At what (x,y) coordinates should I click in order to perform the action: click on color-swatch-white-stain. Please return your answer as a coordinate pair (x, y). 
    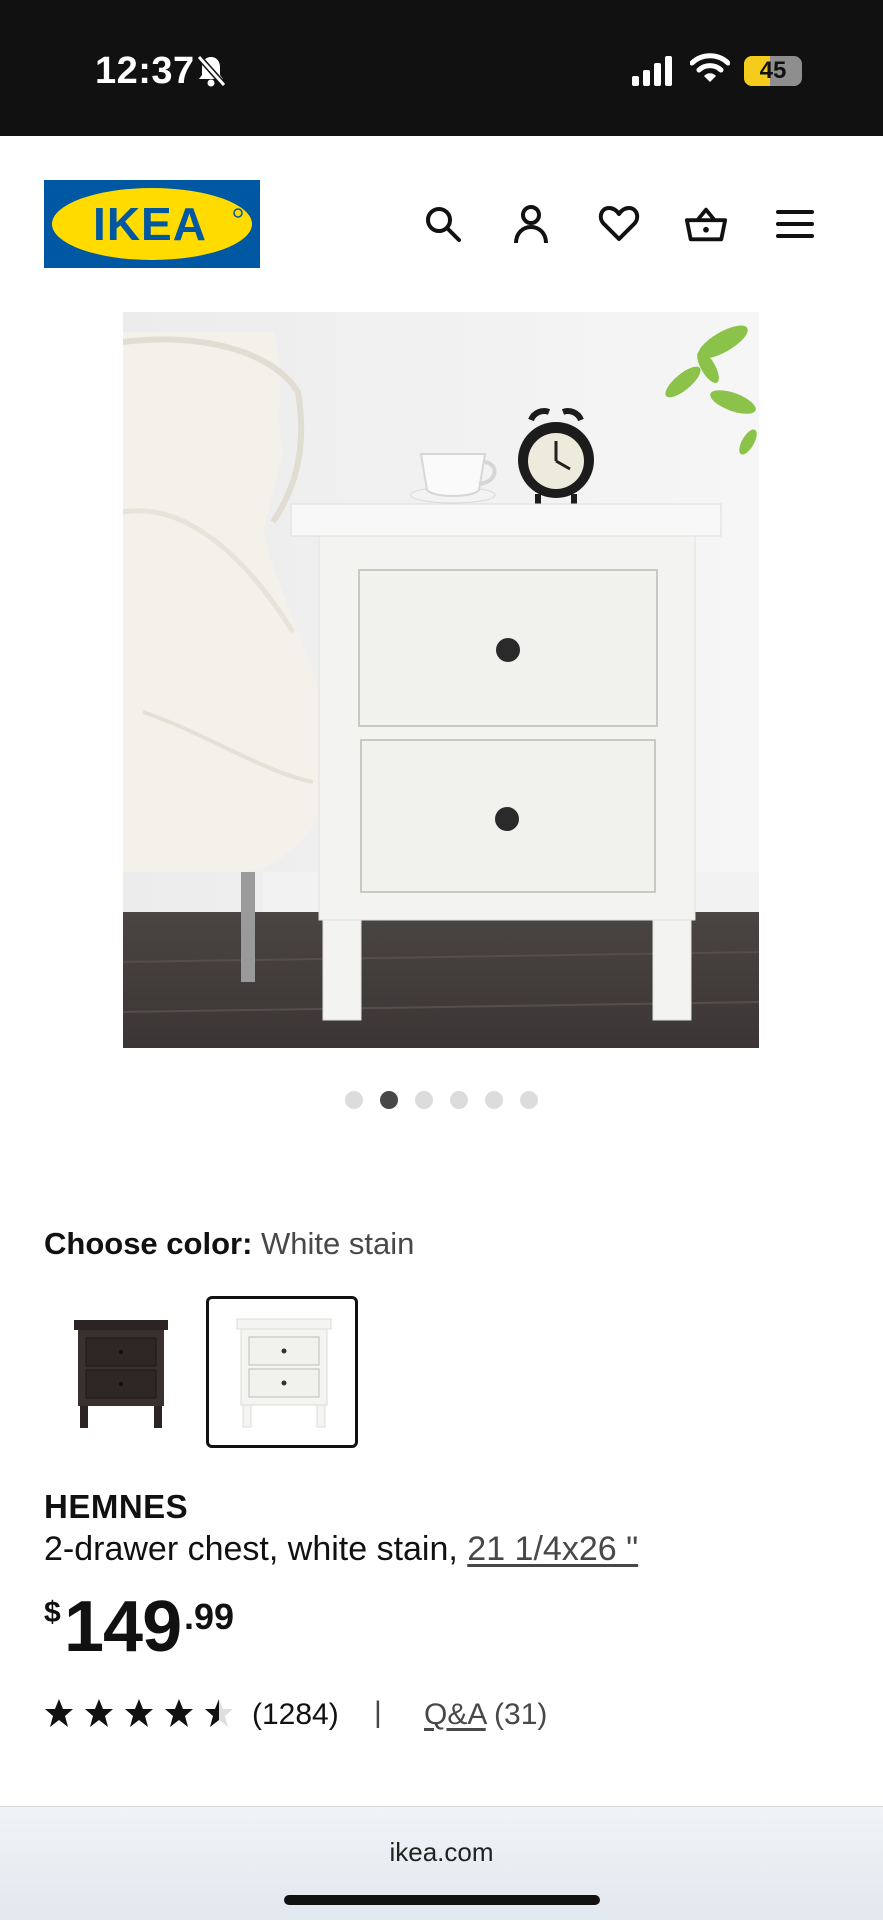
    Looking at the image, I should click on (282, 1372).